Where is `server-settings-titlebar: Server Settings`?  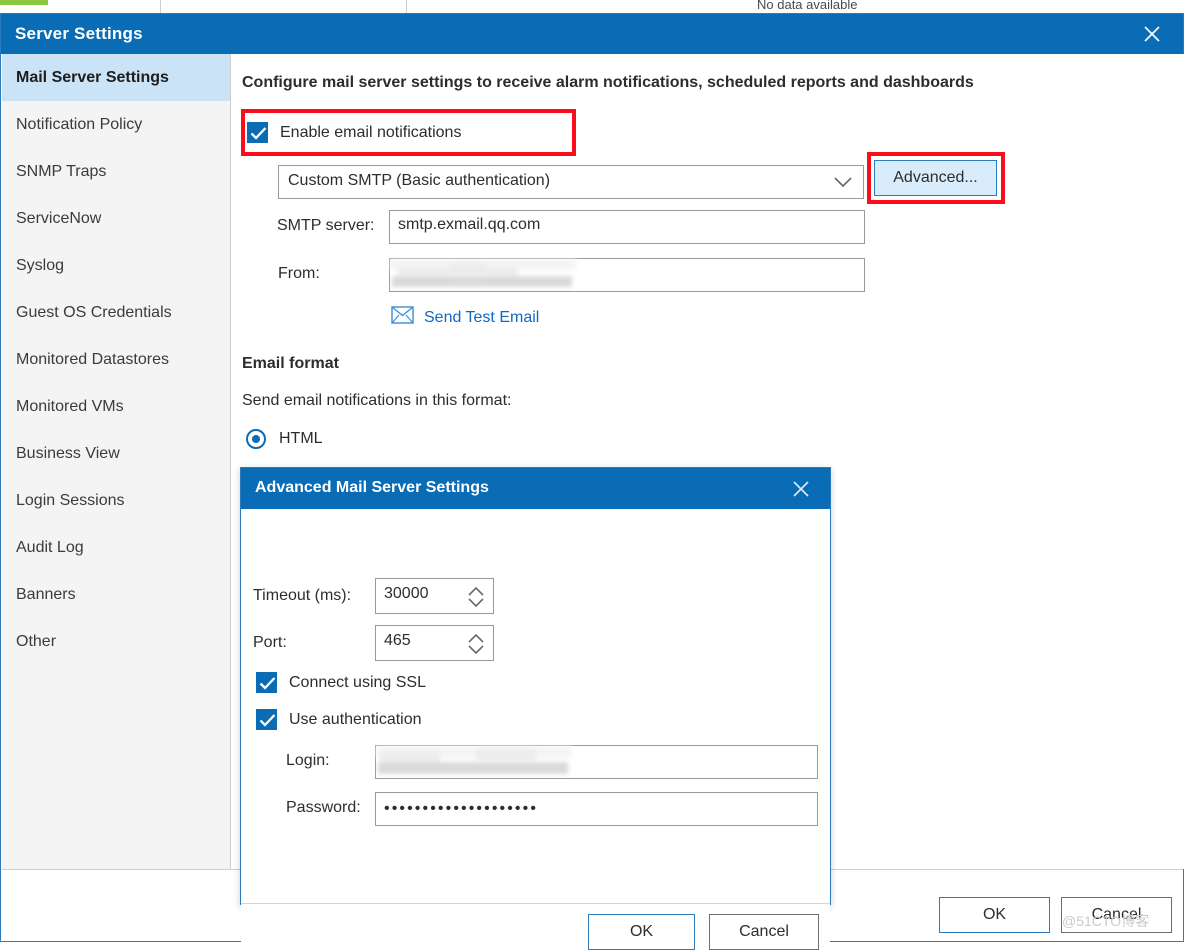
server-settings-titlebar: Server Settings is located at coordinates (592, 34).